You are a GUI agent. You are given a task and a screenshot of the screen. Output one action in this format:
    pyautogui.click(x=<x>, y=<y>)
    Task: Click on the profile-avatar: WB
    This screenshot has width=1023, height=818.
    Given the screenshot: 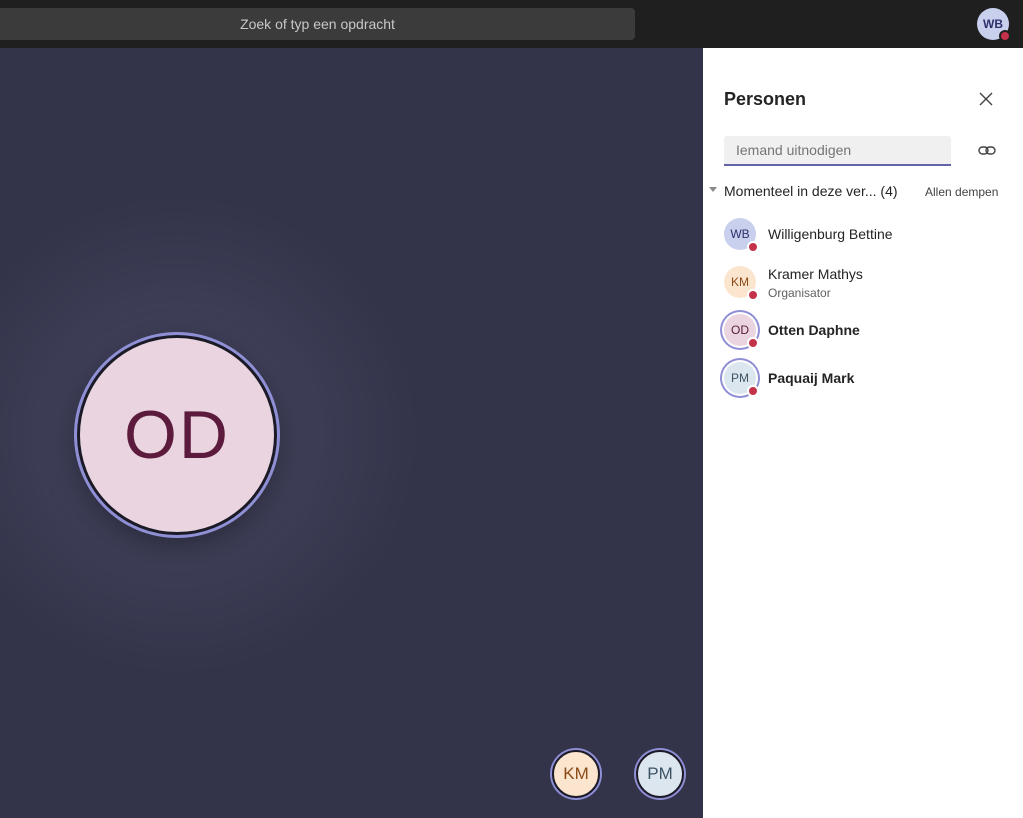 What is the action you would take?
    pyautogui.click(x=994, y=25)
    